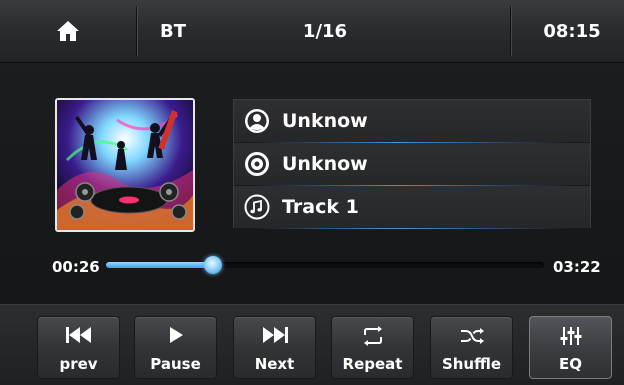 The image size is (624, 385). I want to click on pause-label: Pause, so click(175, 364).